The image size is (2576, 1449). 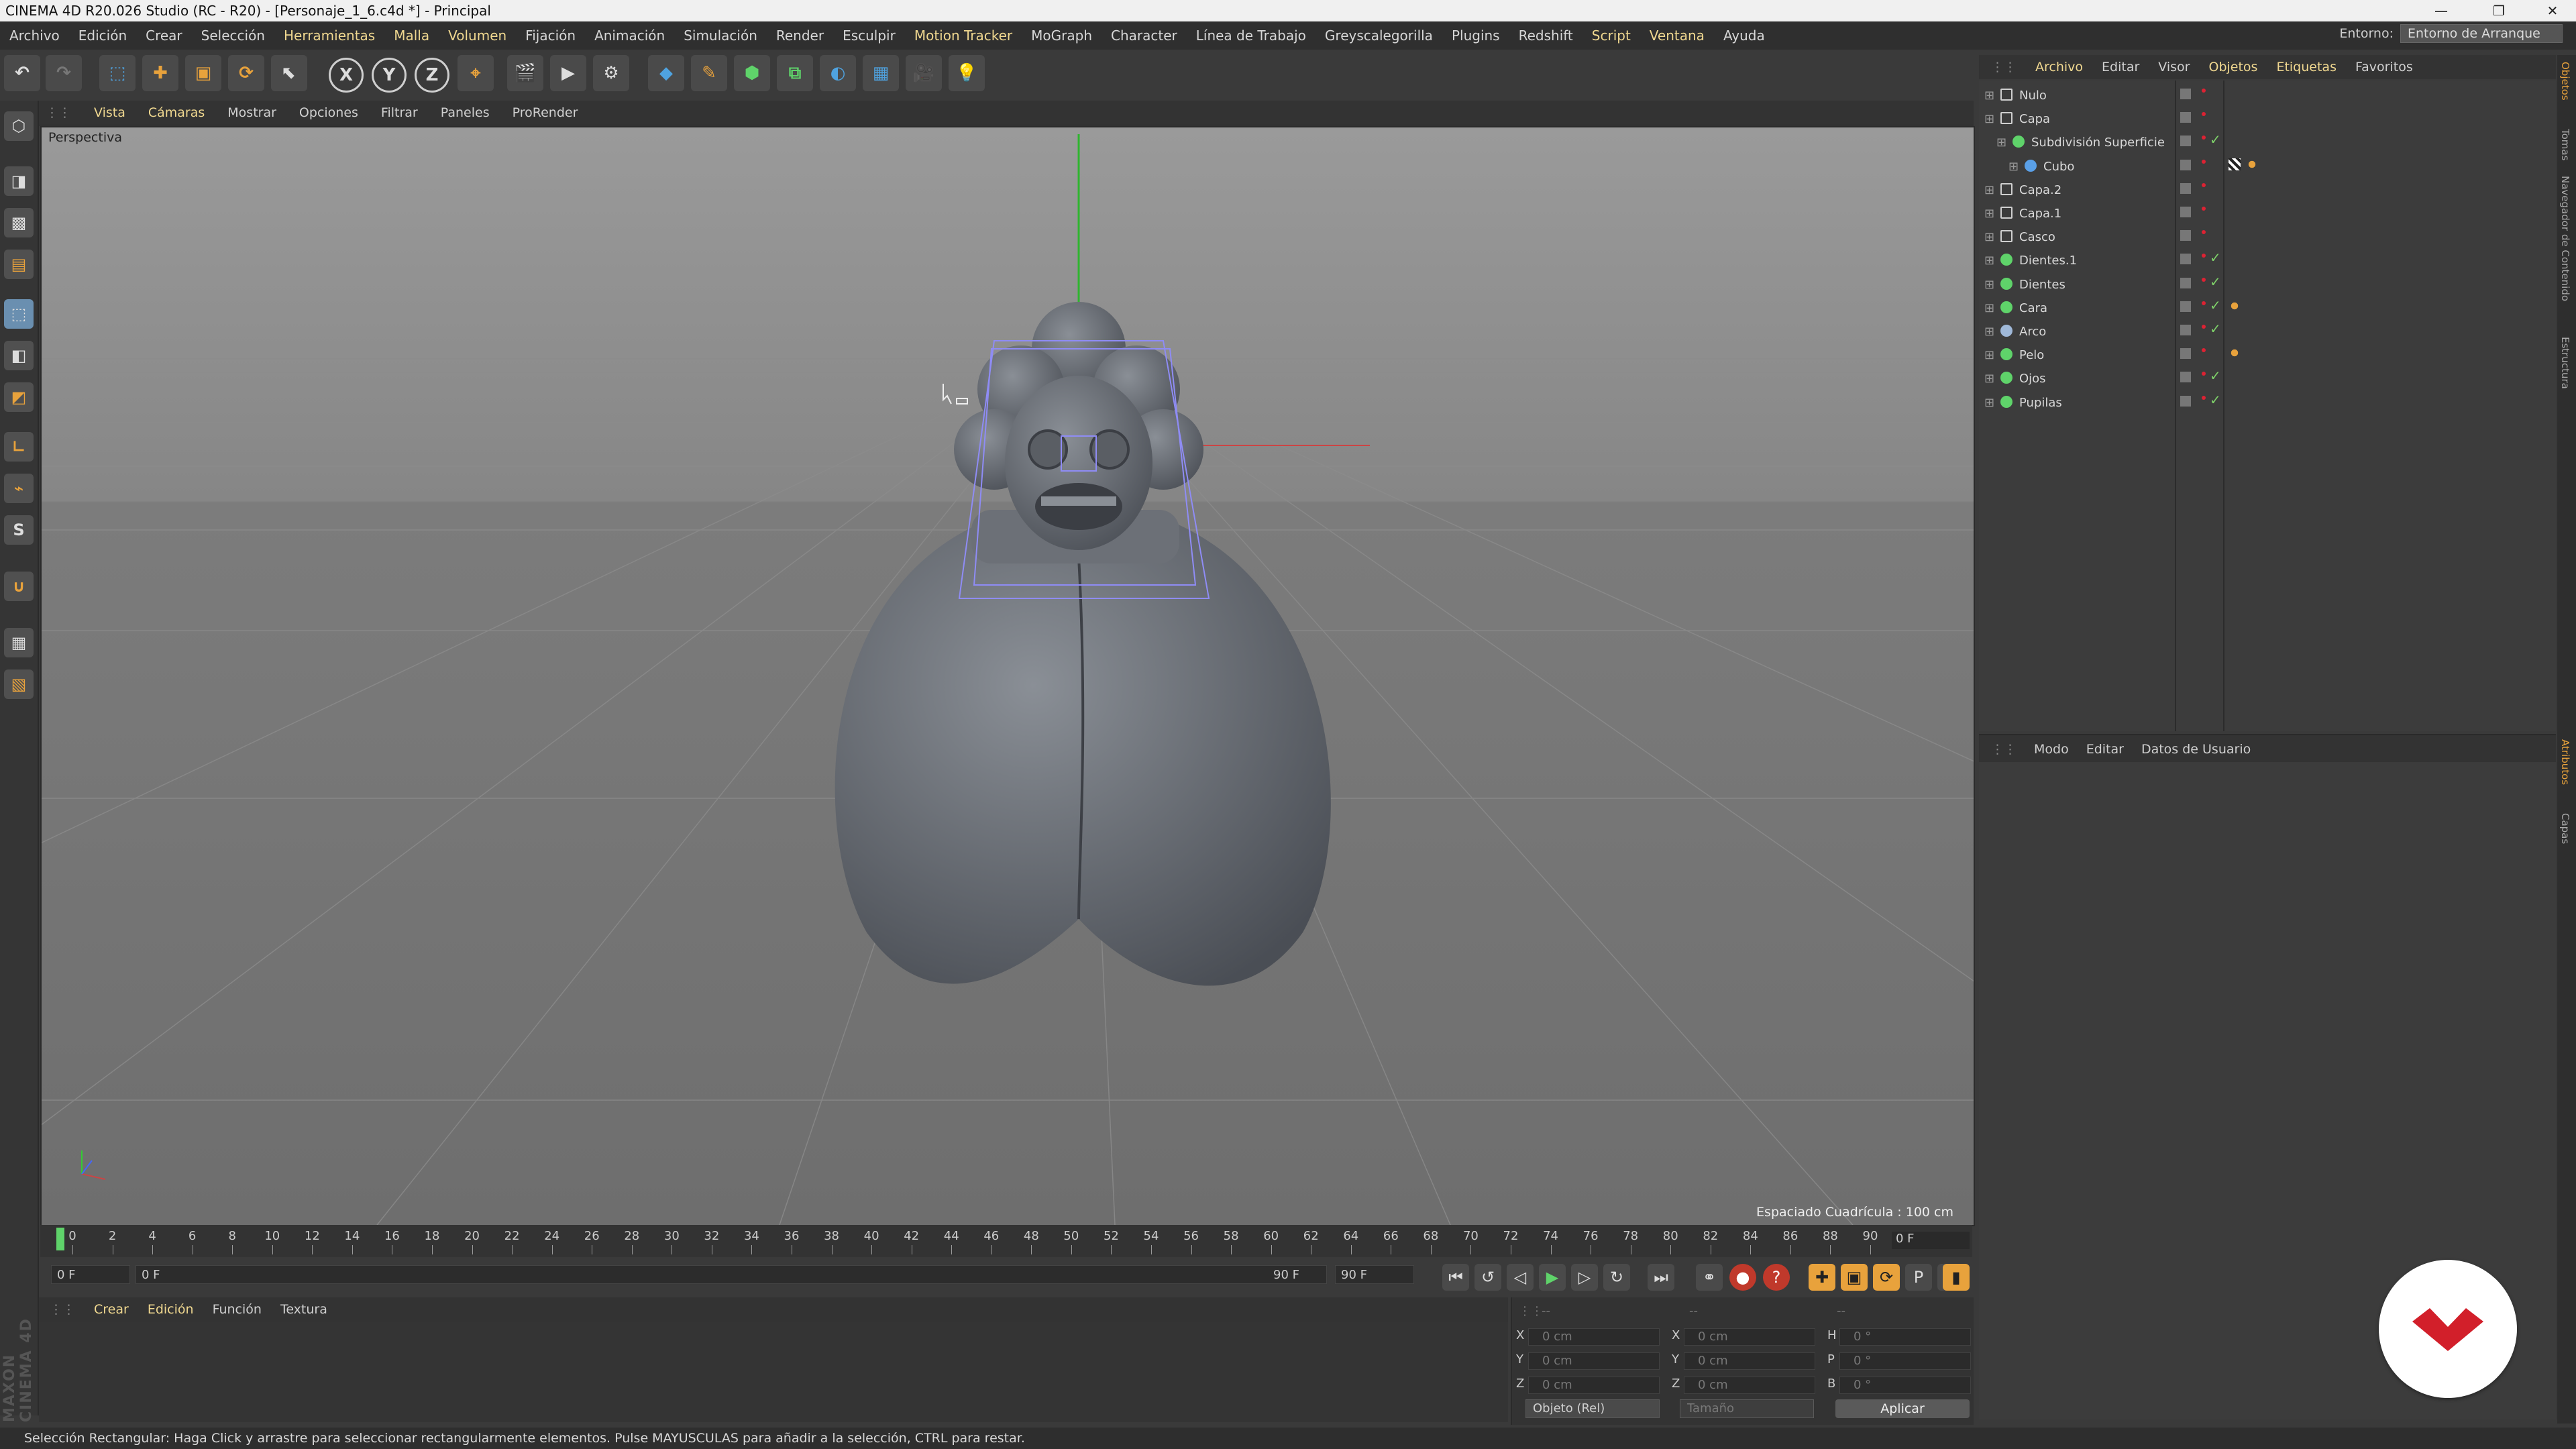 What do you see at coordinates (2032, 332) in the screenshot?
I see `object-name: Arco` at bounding box center [2032, 332].